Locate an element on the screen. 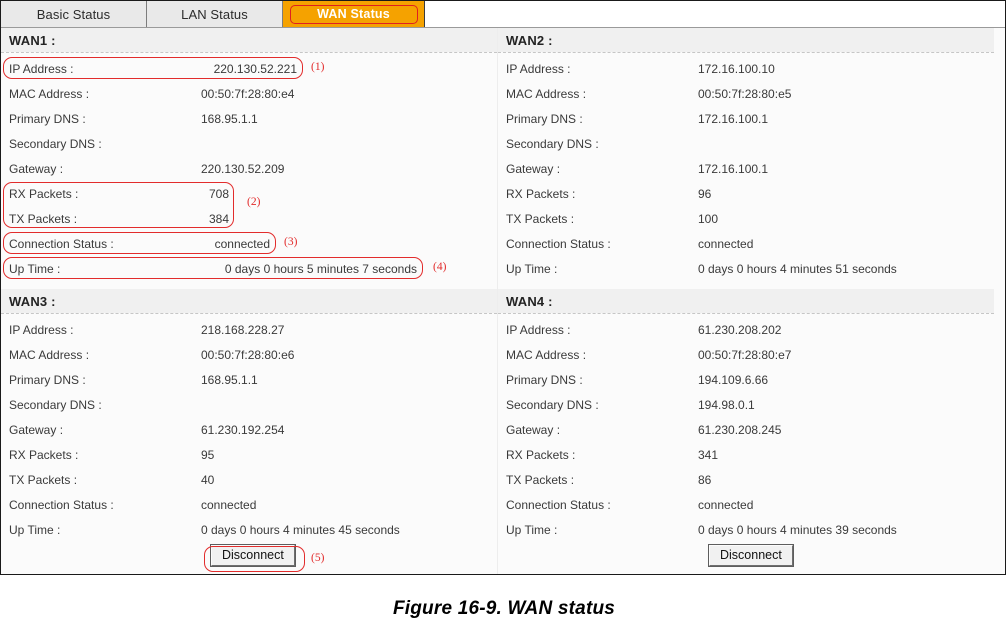 The height and width of the screenshot is (634, 1008). tab-wan-status-label: WAN Status is located at coordinates (353, 14).